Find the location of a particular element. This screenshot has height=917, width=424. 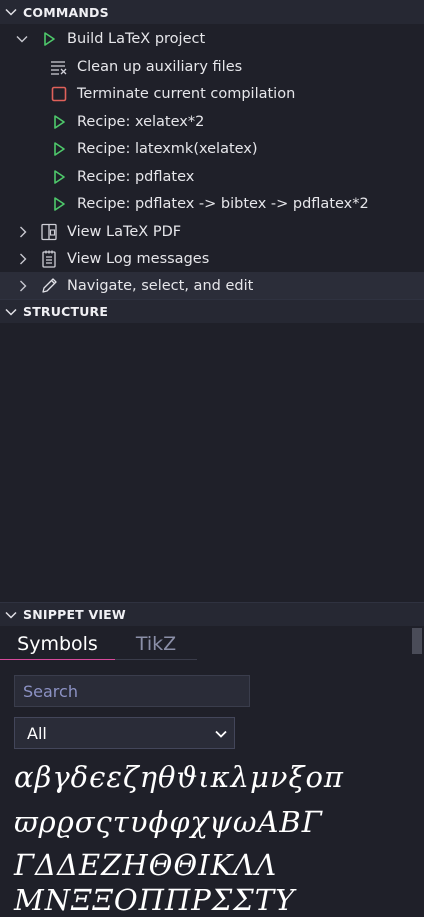

command-terminate: Terminate current compilation is located at coordinates (212, 93).